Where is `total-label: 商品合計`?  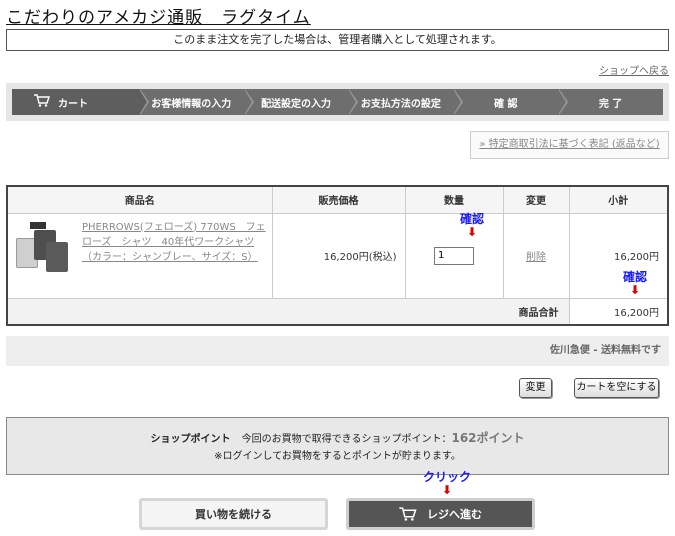 total-label: 商品合計 is located at coordinates (288, 311).